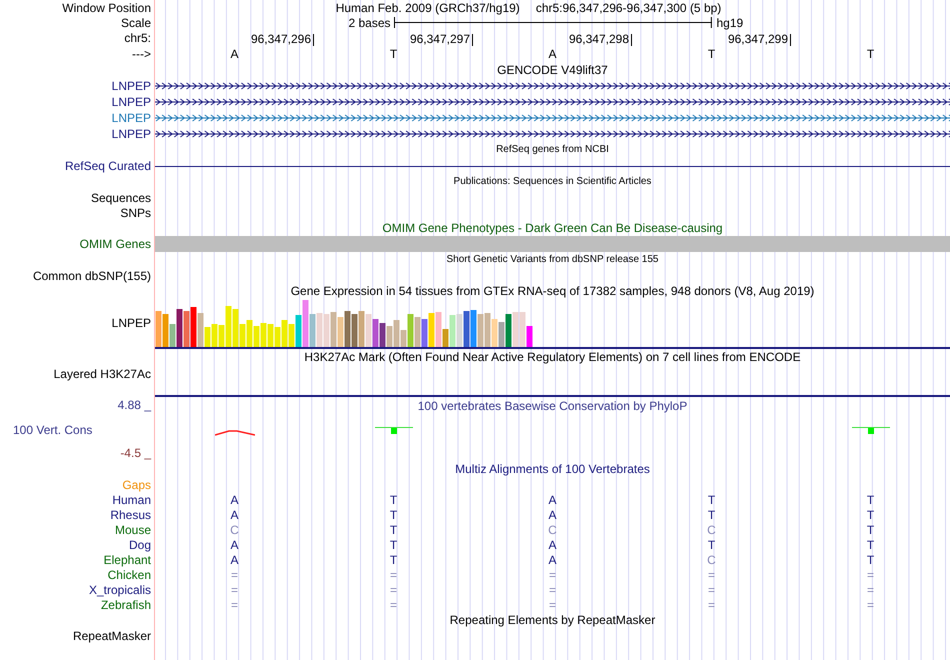  What do you see at coordinates (135, 453) in the screenshot?
I see `track-label: -4.5 _` at bounding box center [135, 453].